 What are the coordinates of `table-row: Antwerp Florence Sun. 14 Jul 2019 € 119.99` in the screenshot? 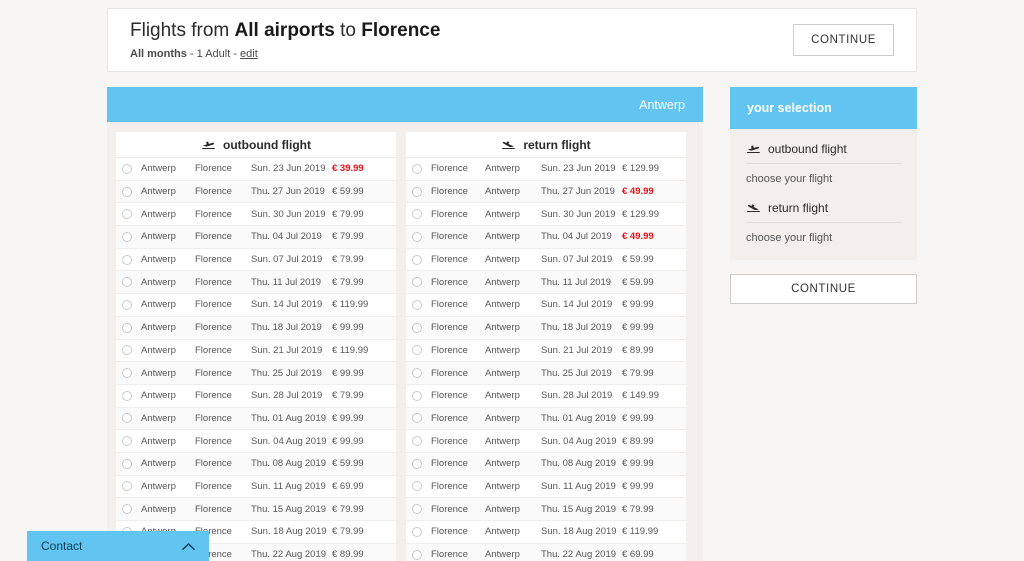 It's located at (256, 305).